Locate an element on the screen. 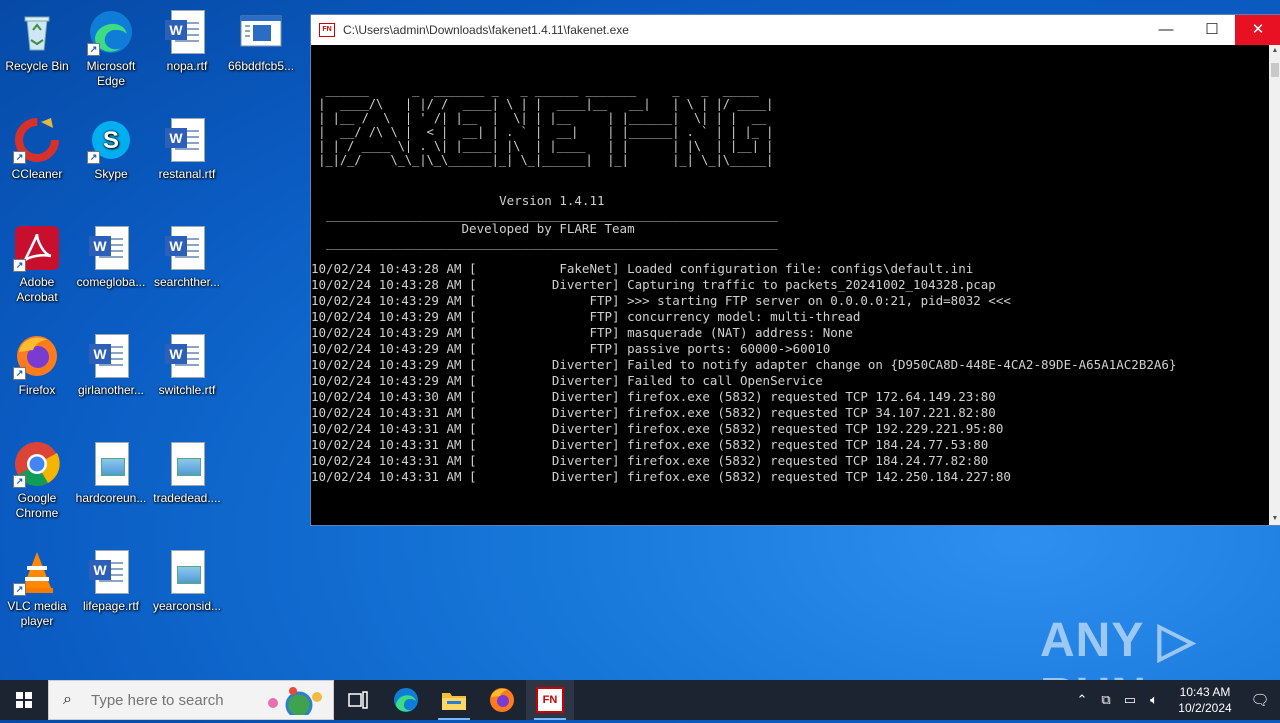 This screenshot has width=1280, height=723. scroll-thumb is located at coordinates (1275, 70).